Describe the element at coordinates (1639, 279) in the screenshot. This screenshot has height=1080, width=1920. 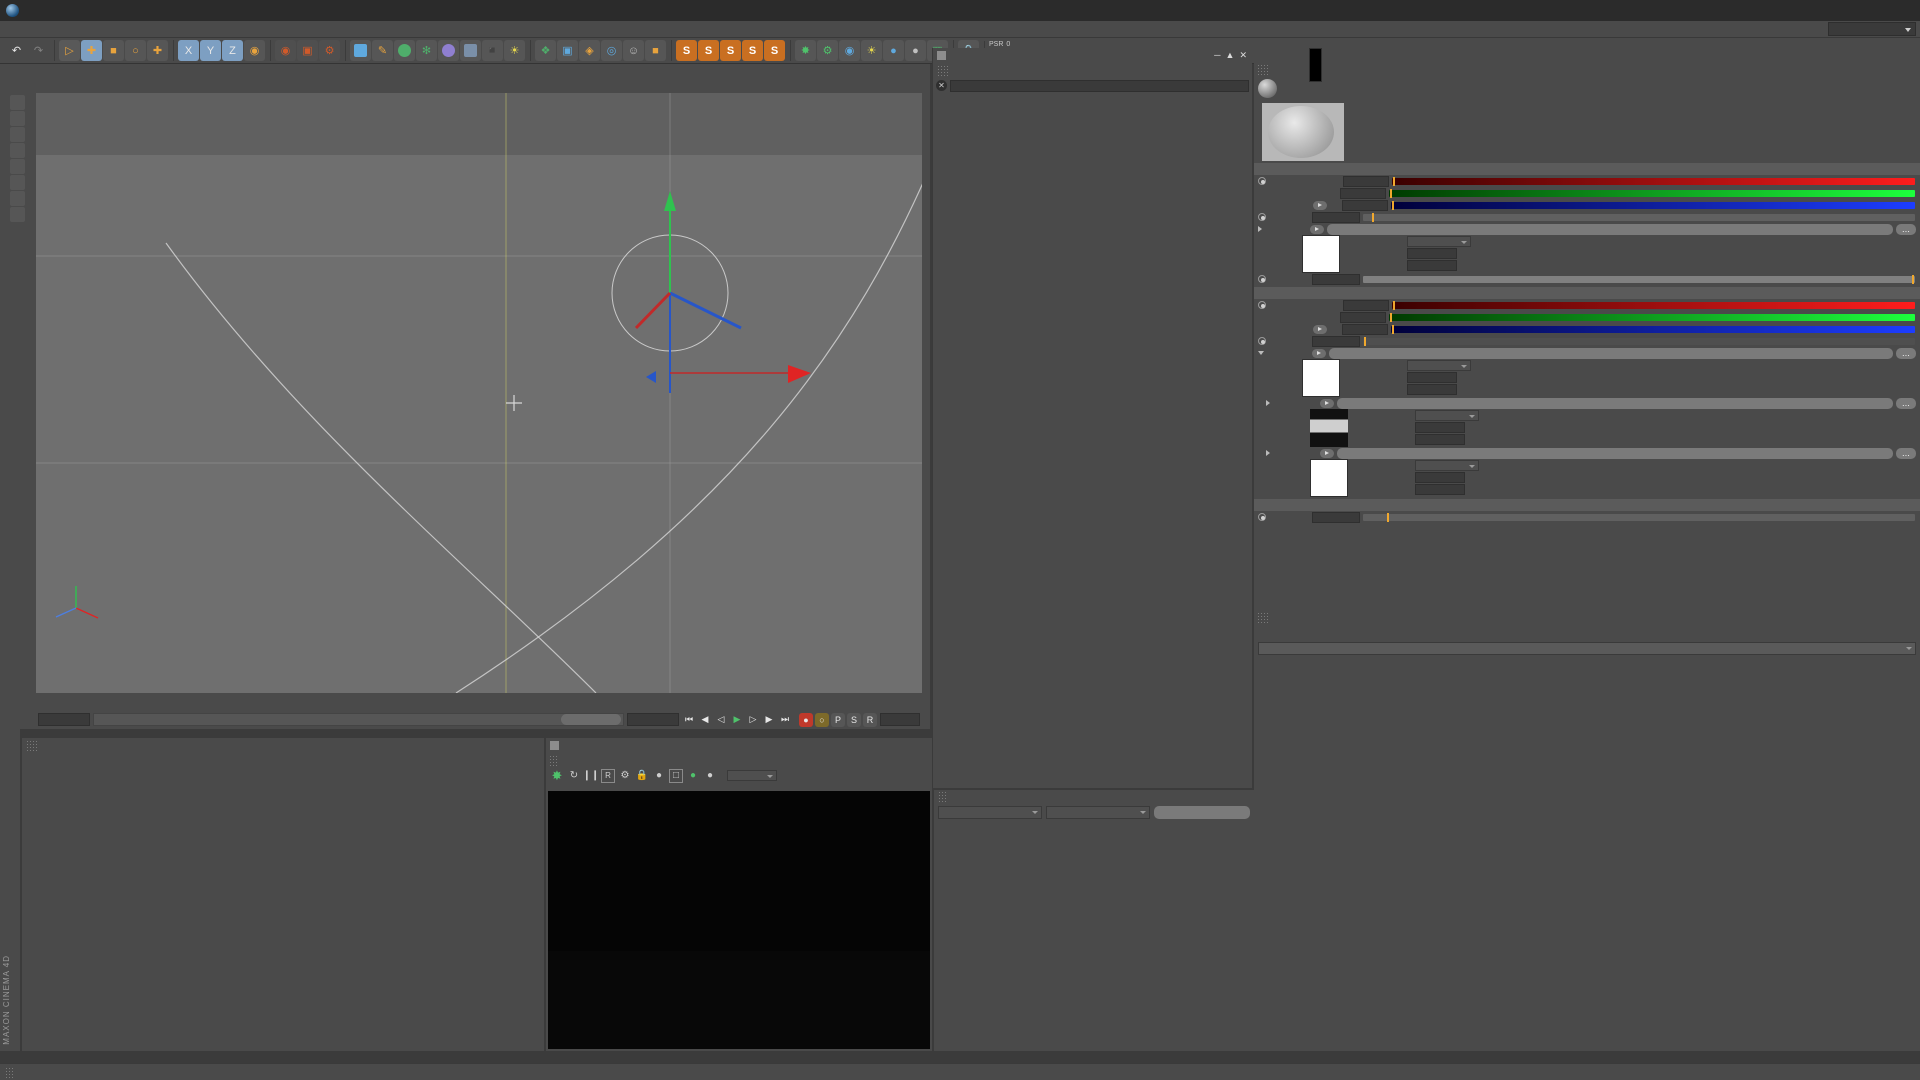
I see `roughness-mix-slider` at that location.